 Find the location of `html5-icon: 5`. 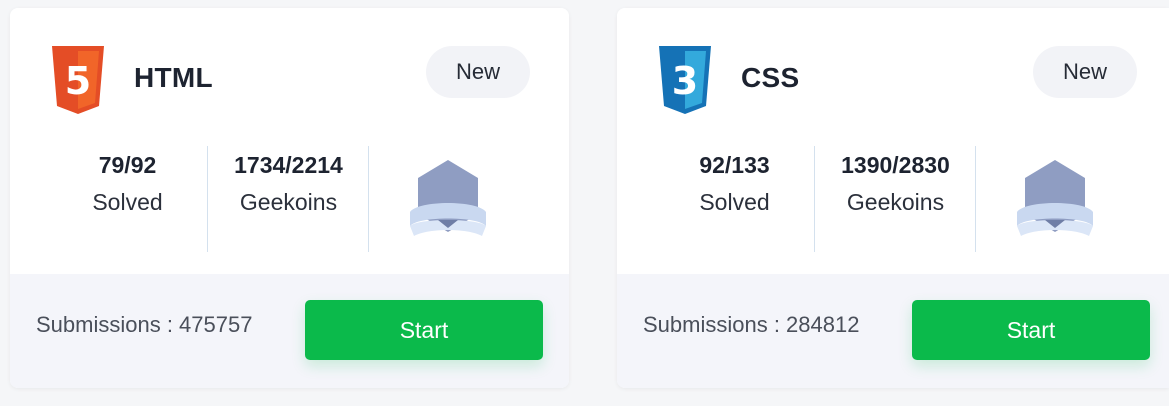

html5-icon: 5 is located at coordinates (78, 80).